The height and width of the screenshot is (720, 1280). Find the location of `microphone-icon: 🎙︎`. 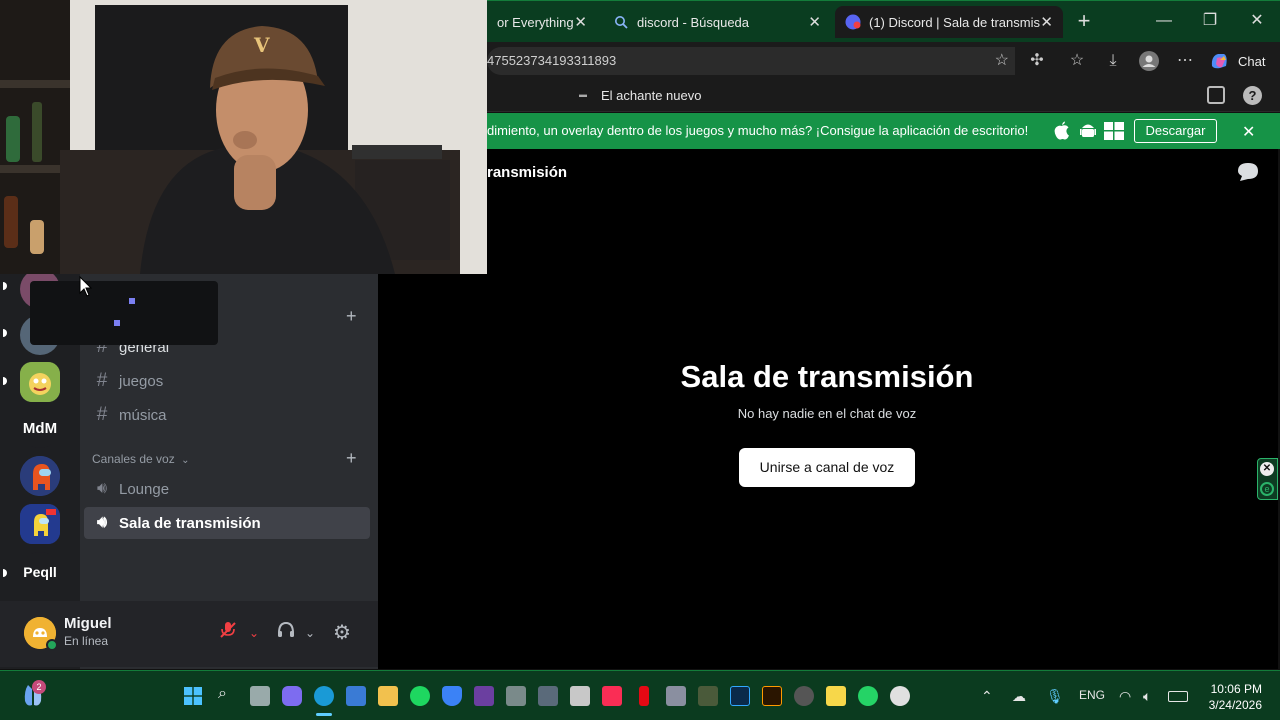

microphone-icon: 🎙︎ is located at coordinates (1055, 696).